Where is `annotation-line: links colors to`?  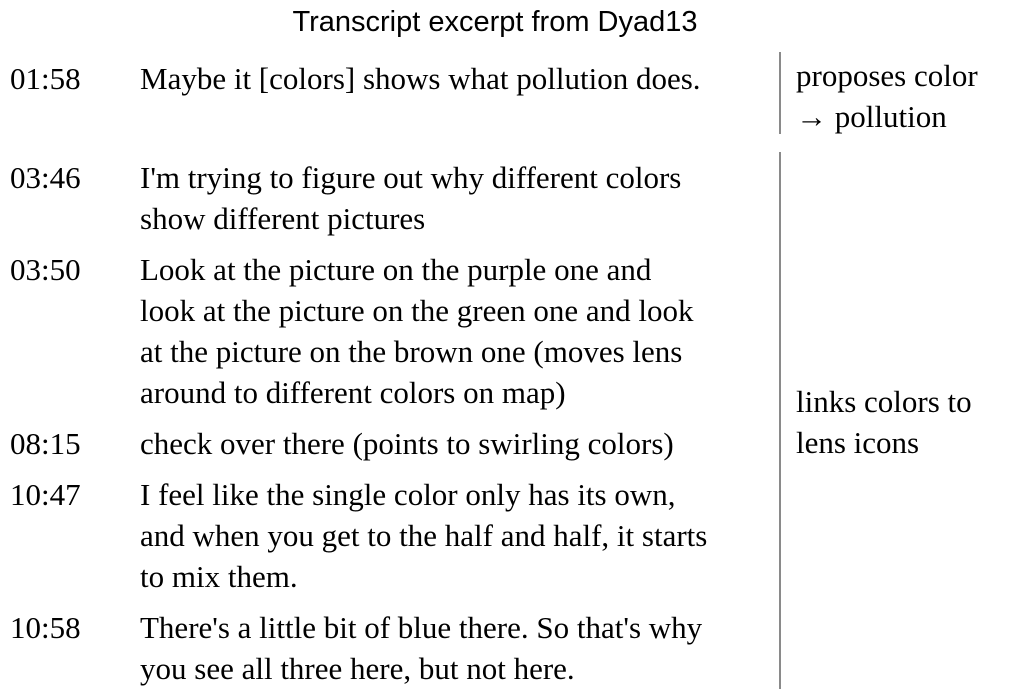 annotation-line: links colors to is located at coordinates (884, 401).